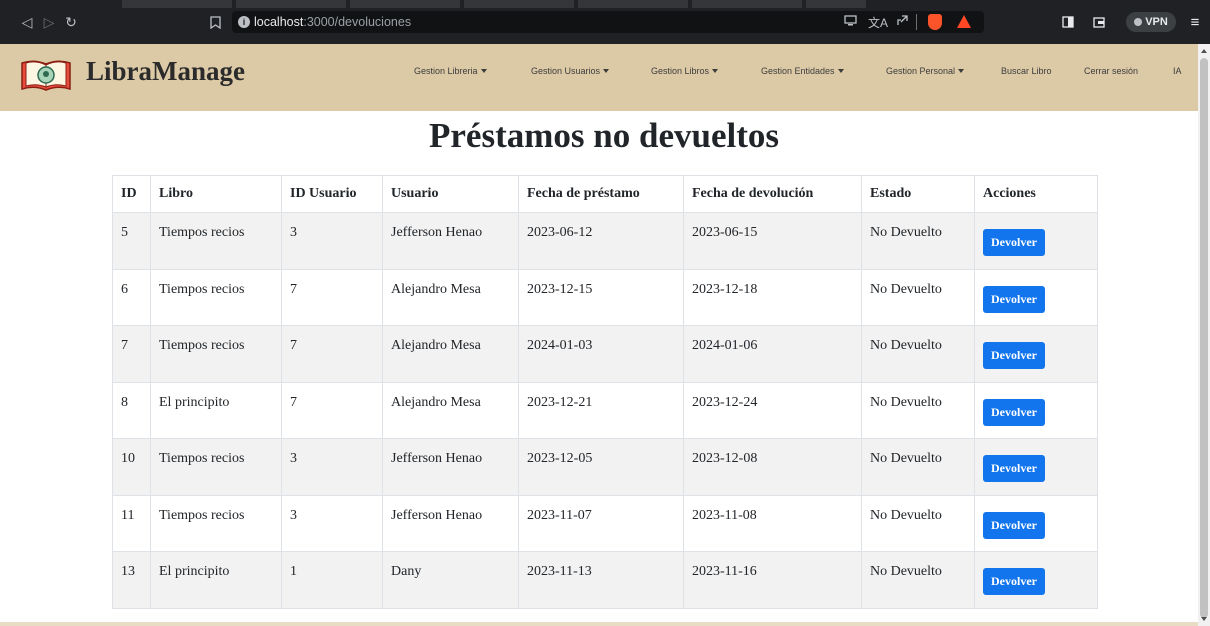  I want to click on column-header-acciones: Acciones, so click(1036, 194).